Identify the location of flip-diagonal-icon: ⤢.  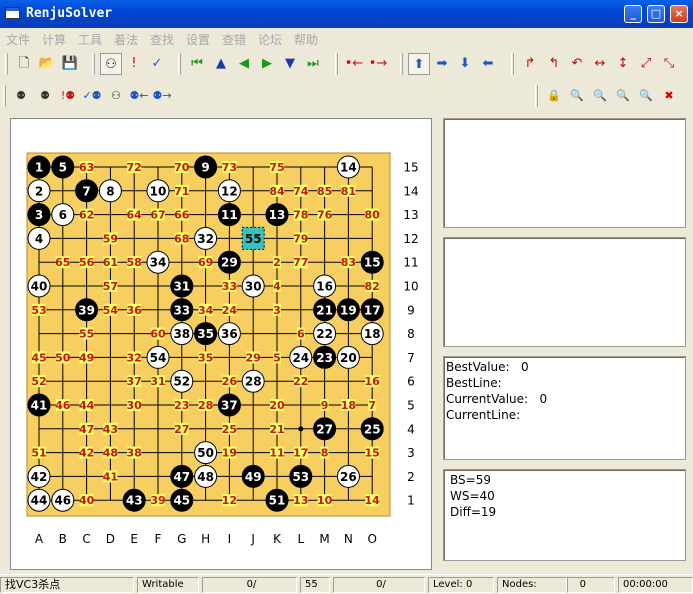
(646, 64).